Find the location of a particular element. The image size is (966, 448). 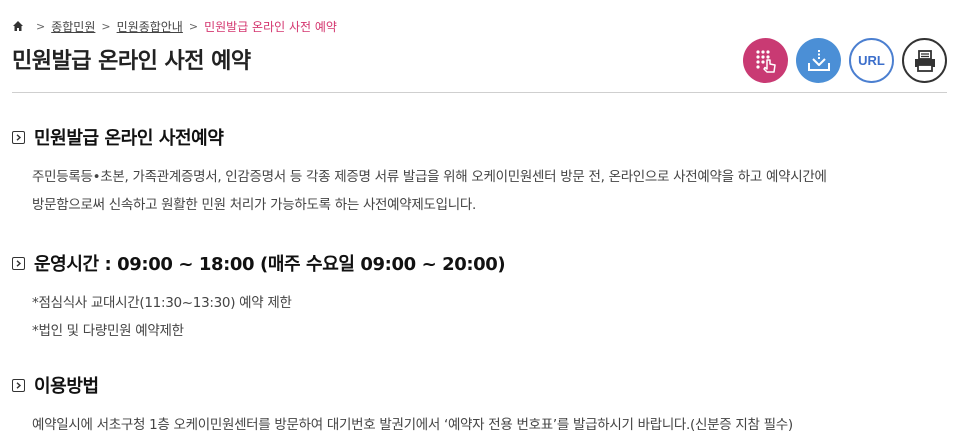

breadcrumb: > 종합민원 > 민원종합안내 > 민원발급 온라인 사전 예약 is located at coordinates (174, 26).